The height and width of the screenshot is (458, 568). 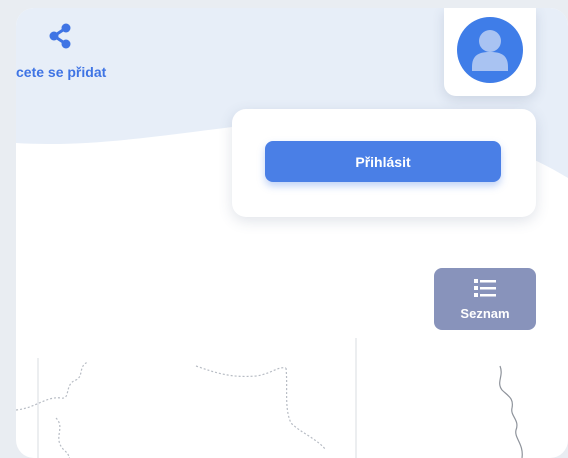 I want to click on user-menu, so click(x=490, y=52).